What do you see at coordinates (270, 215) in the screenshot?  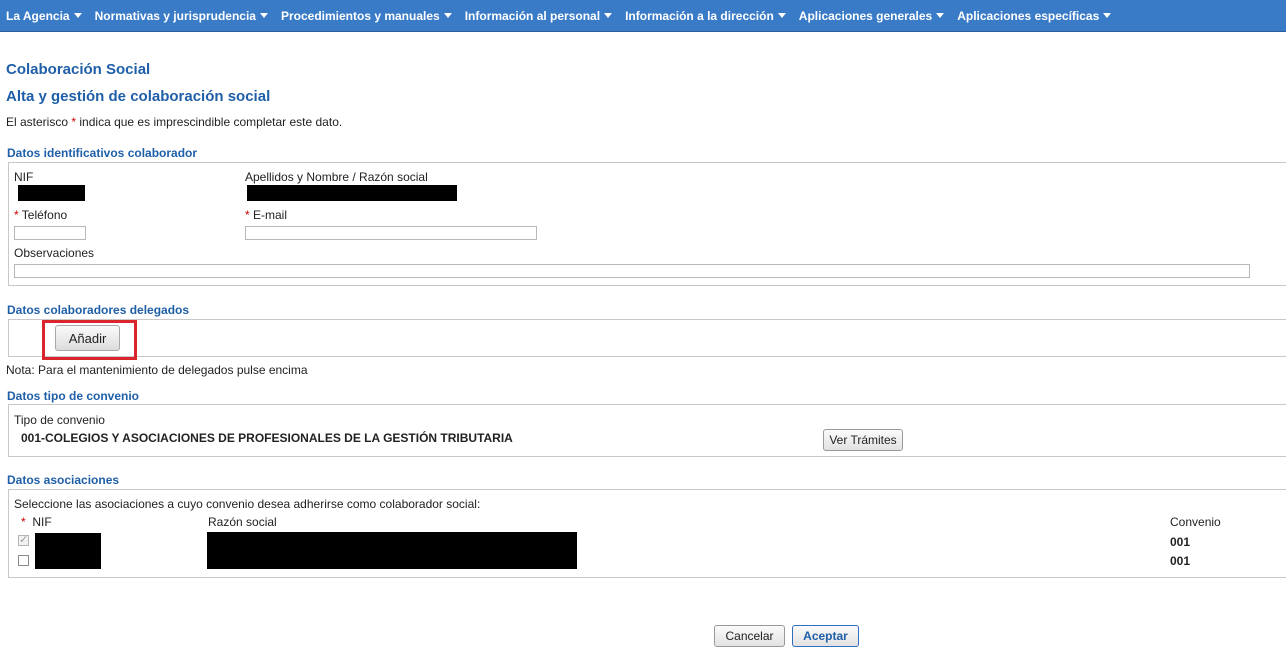 I see `email-label-text: E-mail` at bounding box center [270, 215].